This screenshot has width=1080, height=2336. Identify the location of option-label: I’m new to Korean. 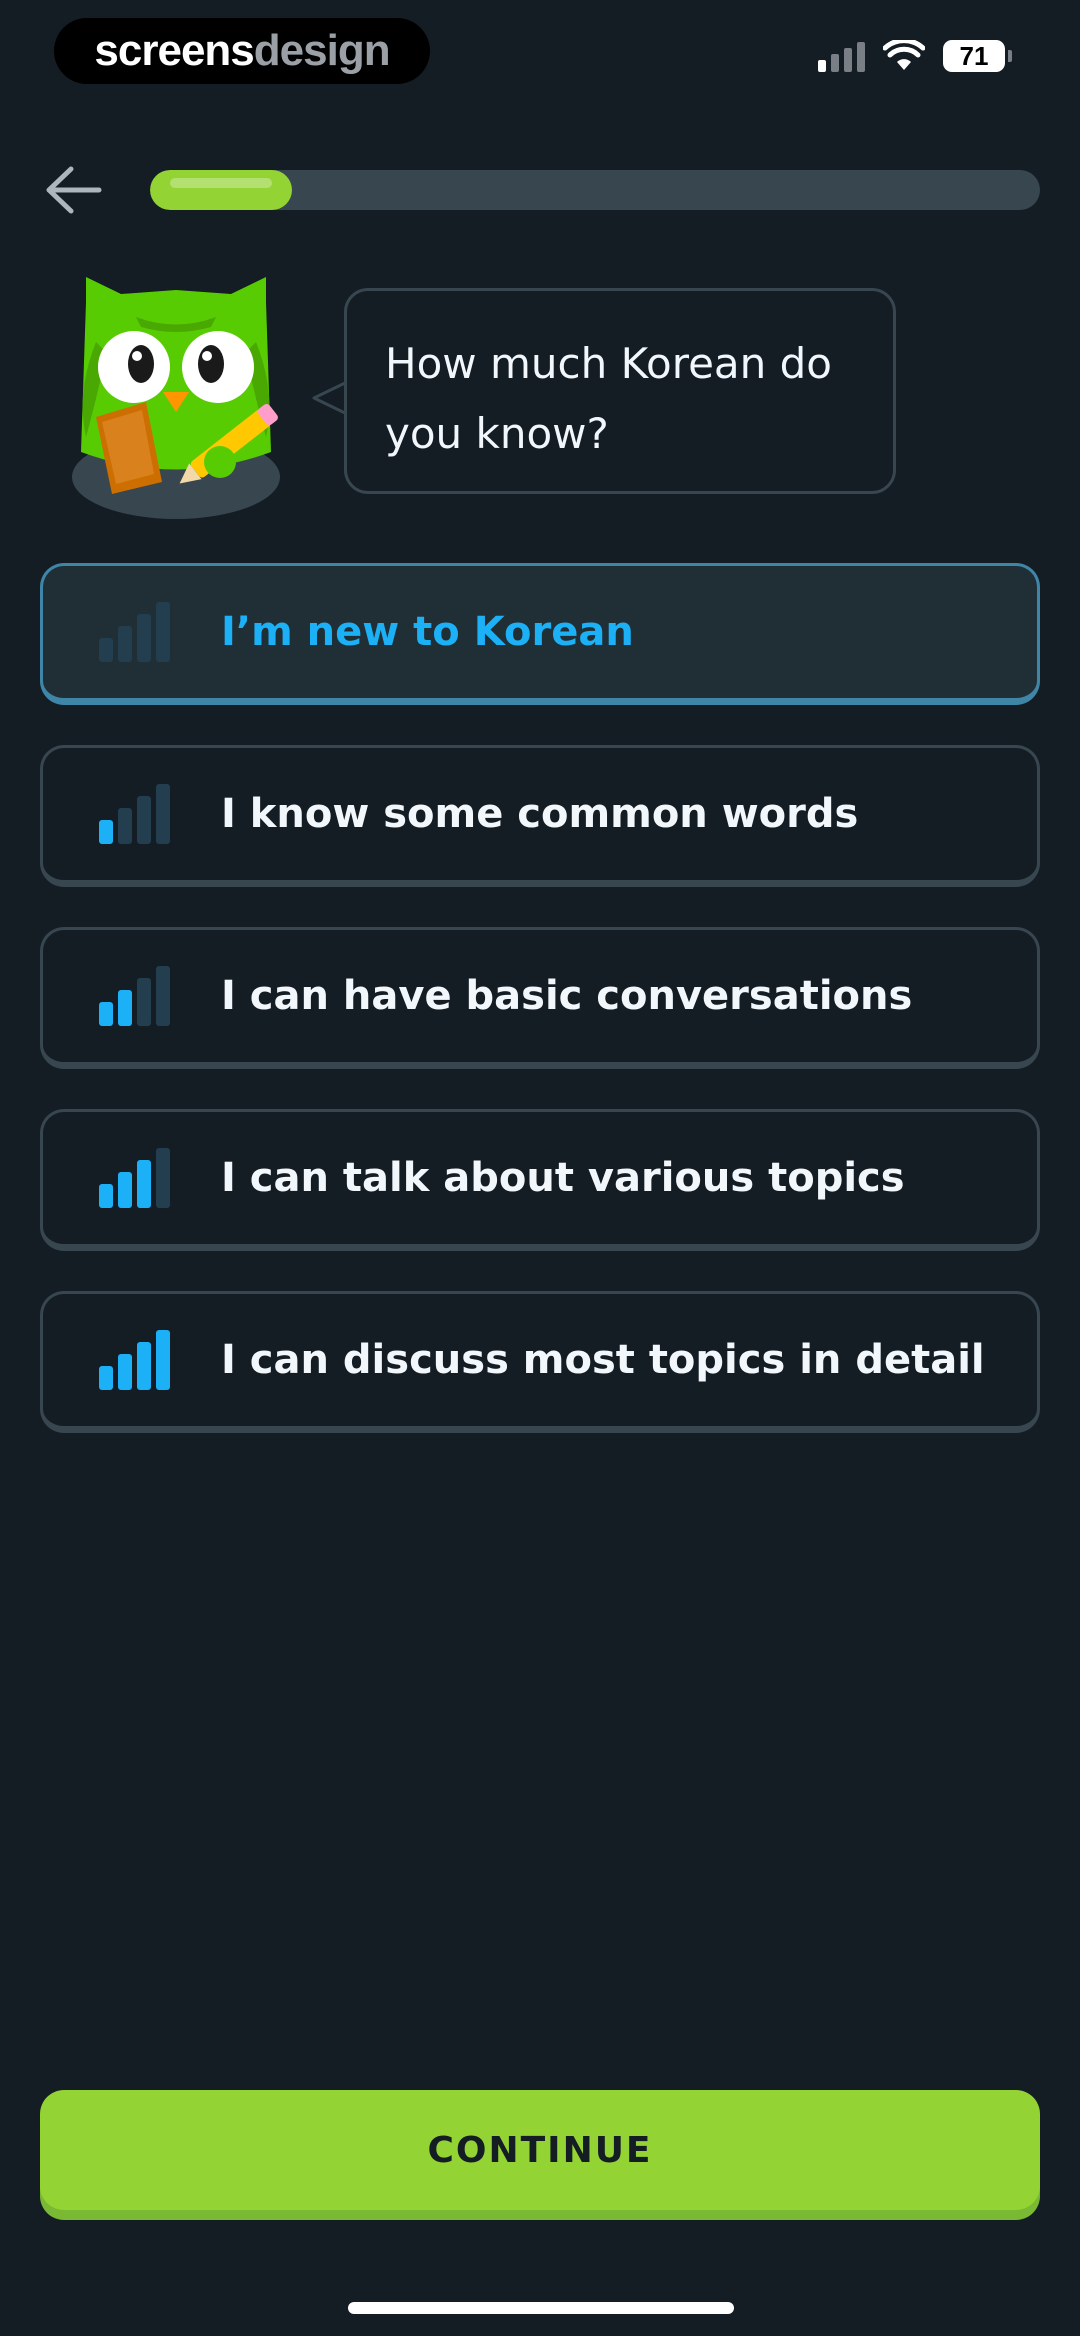
(427, 632).